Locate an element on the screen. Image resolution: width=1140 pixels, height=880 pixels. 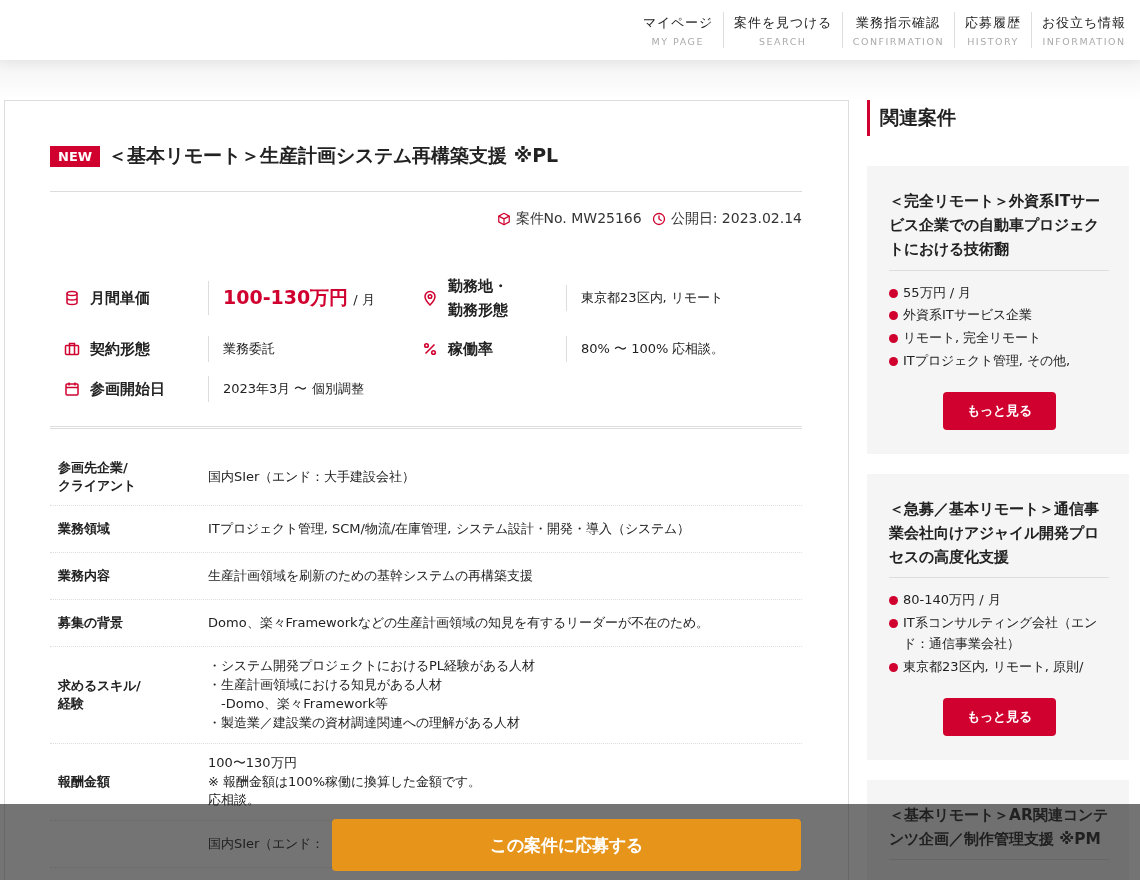
nav-link: 応募履歴 HISTORY is located at coordinates (992, 30).